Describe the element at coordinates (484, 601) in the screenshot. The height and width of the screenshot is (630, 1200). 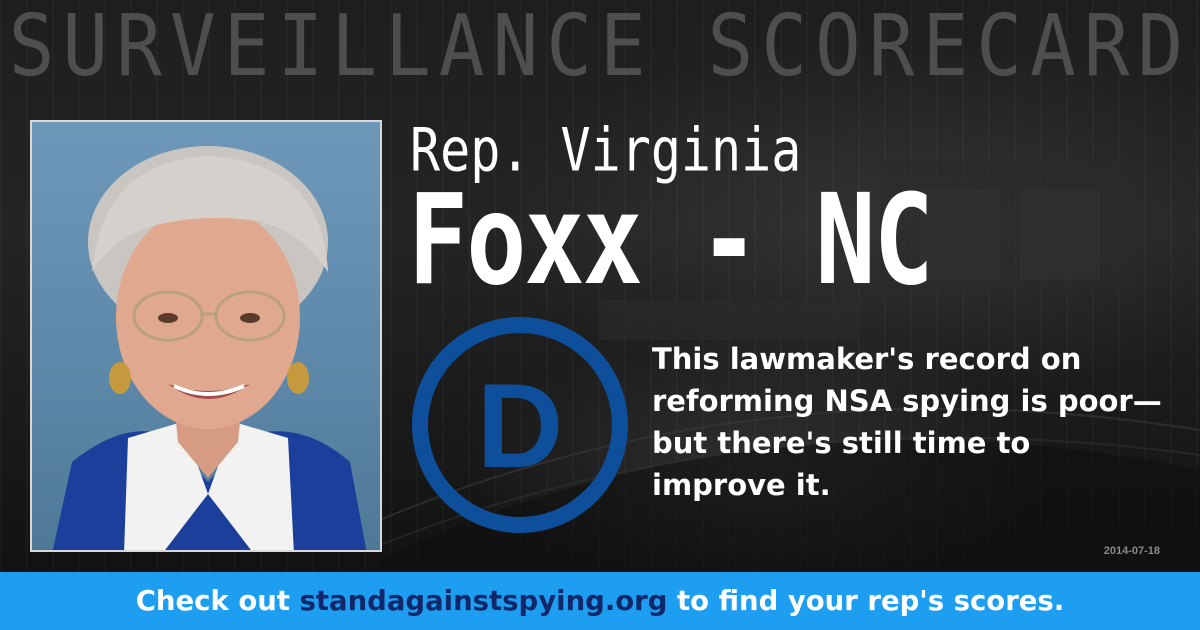
I see `standagainstspying-link: standagainstspying.org` at that location.